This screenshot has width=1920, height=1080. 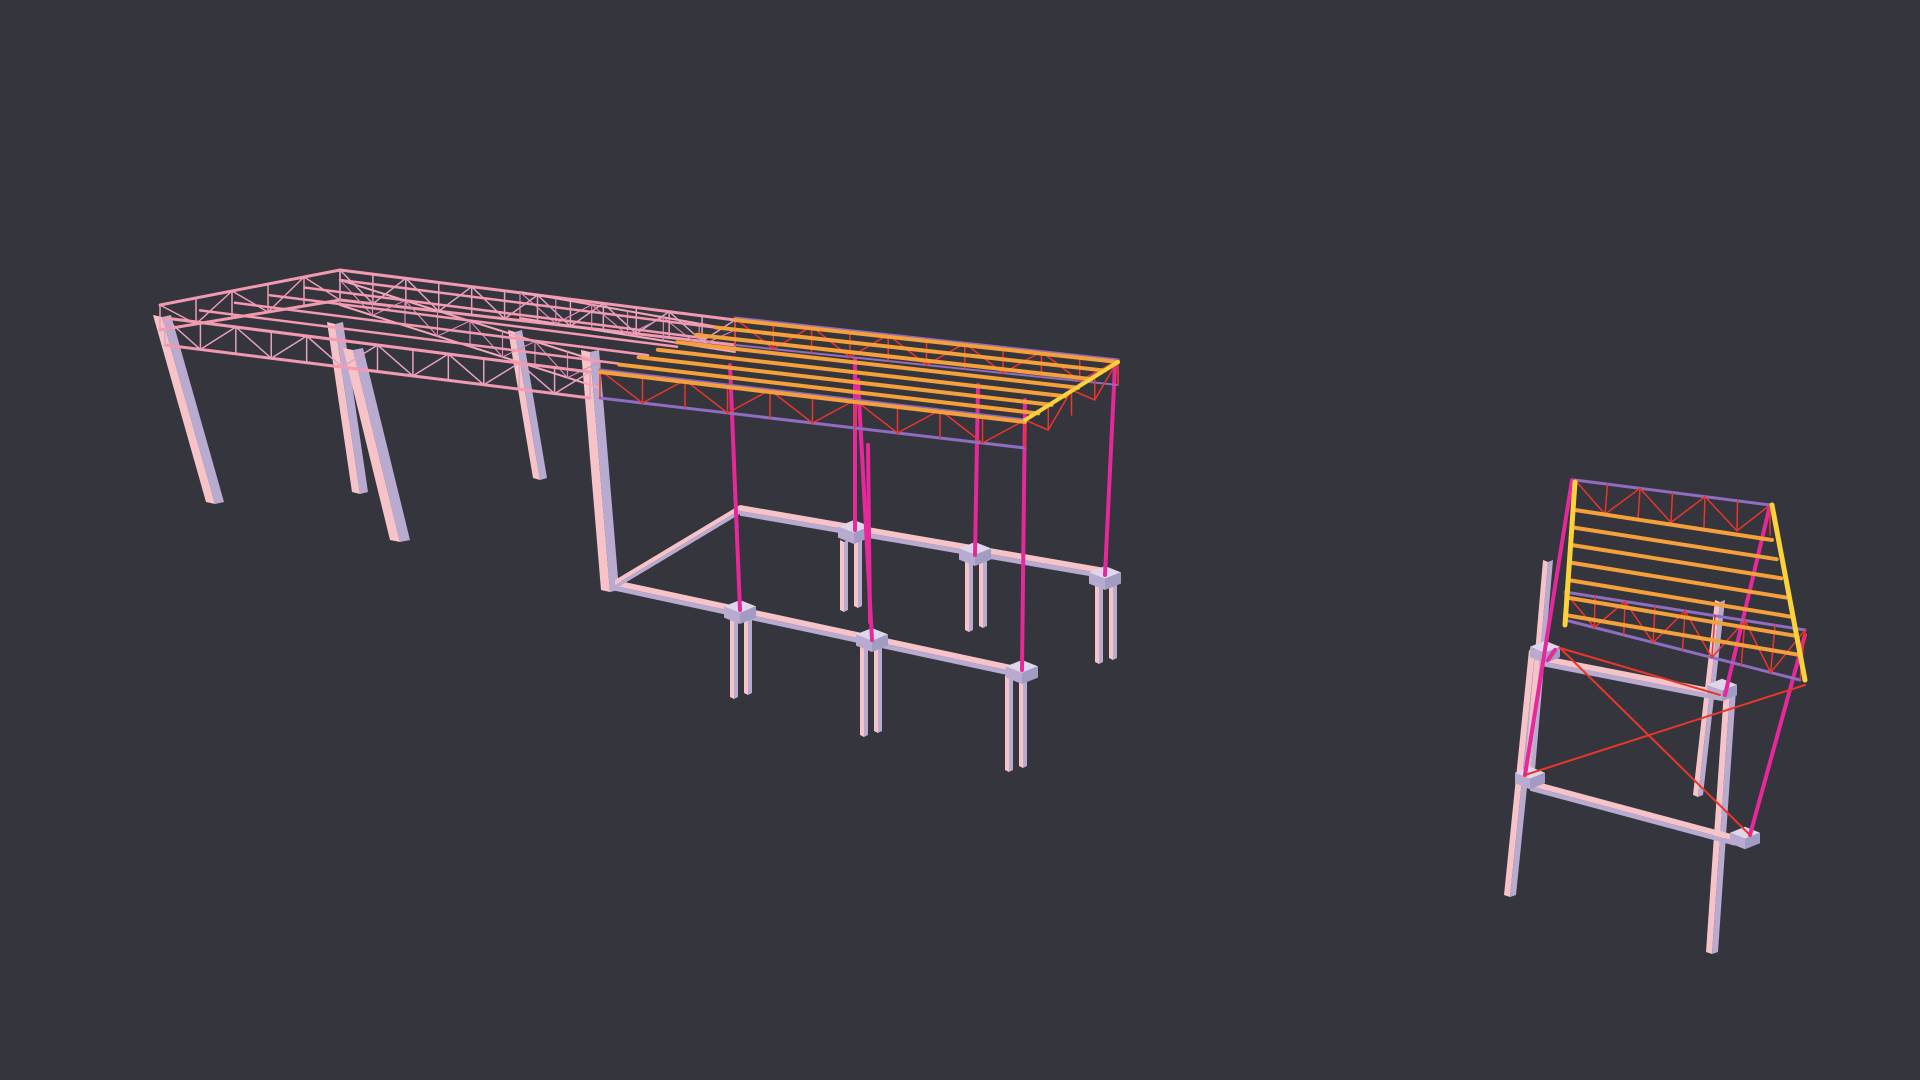 What do you see at coordinates (381, 445) in the screenshot?
I see `concrete-column-face-b` at bounding box center [381, 445].